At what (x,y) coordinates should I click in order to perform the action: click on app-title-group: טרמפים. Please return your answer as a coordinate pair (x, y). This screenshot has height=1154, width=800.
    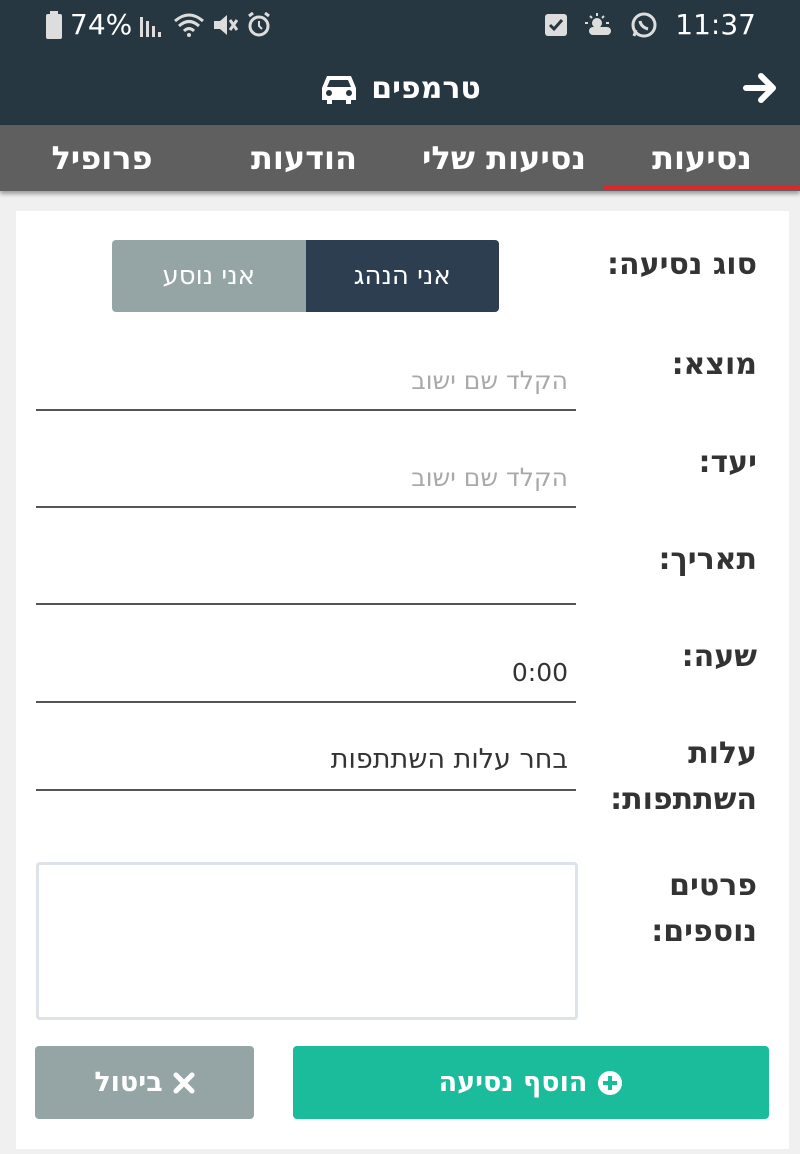
    Looking at the image, I should click on (400, 88).